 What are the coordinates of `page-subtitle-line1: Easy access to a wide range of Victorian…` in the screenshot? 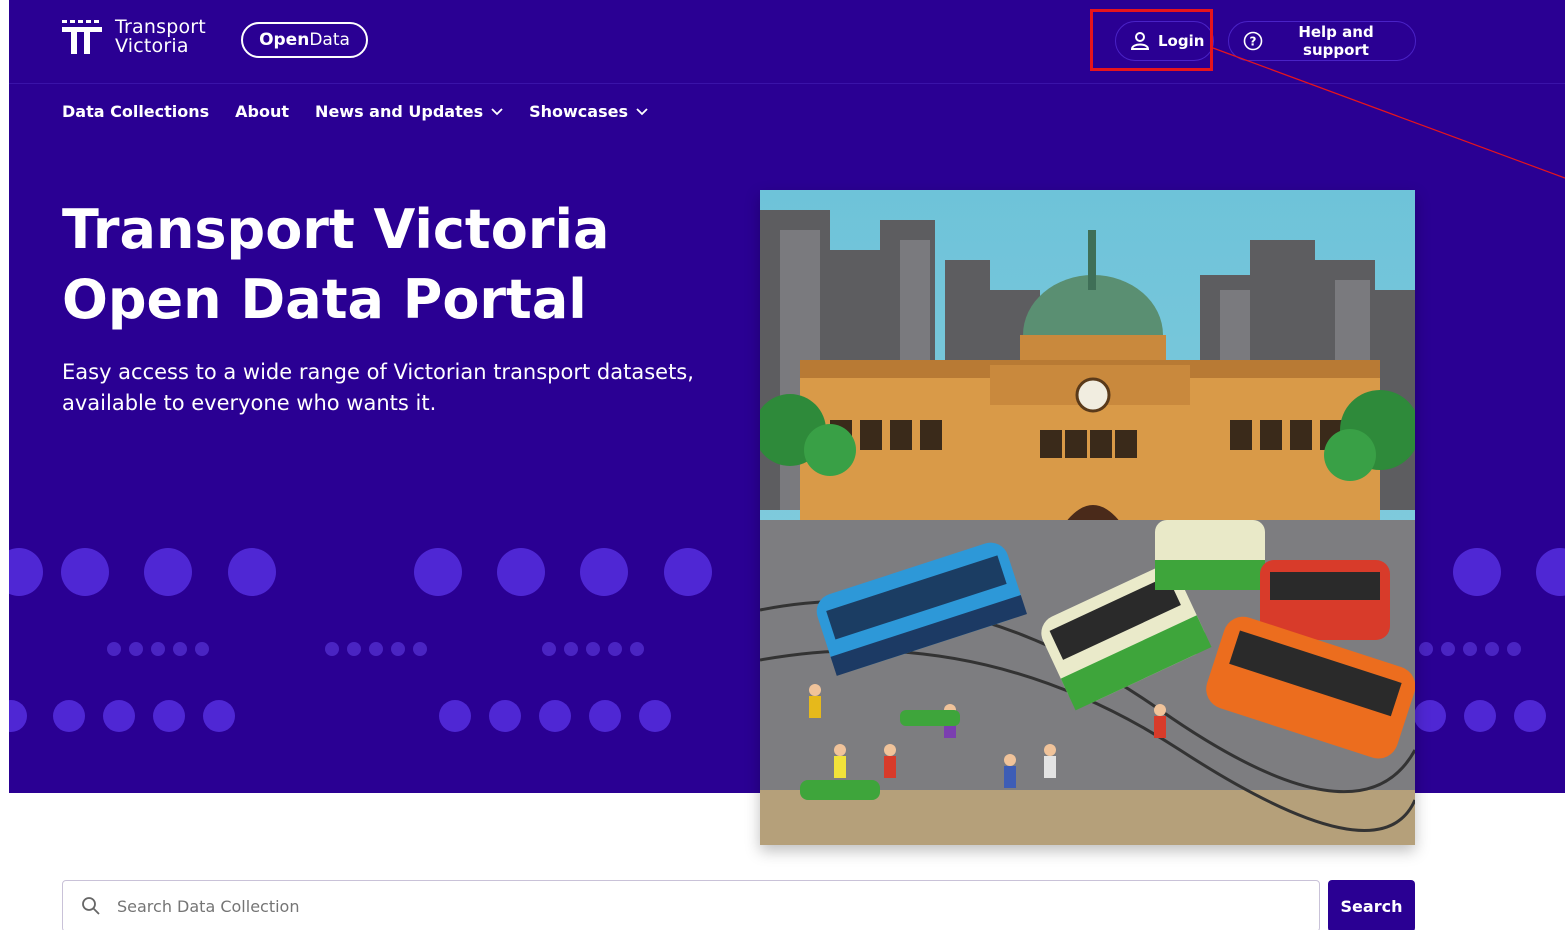 It's located at (378, 372).